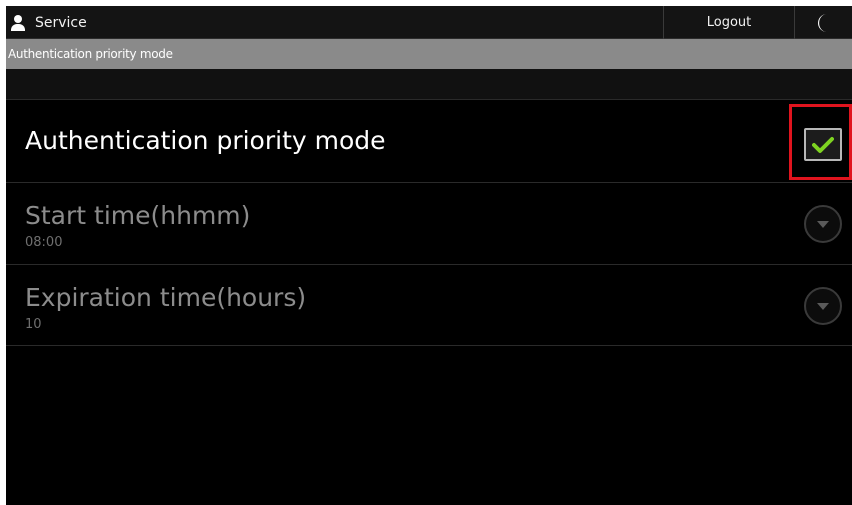 The width and height of the screenshot is (852, 505). Describe the element at coordinates (61, 22) in the screenshot. I see `user-label: Service` at that location.